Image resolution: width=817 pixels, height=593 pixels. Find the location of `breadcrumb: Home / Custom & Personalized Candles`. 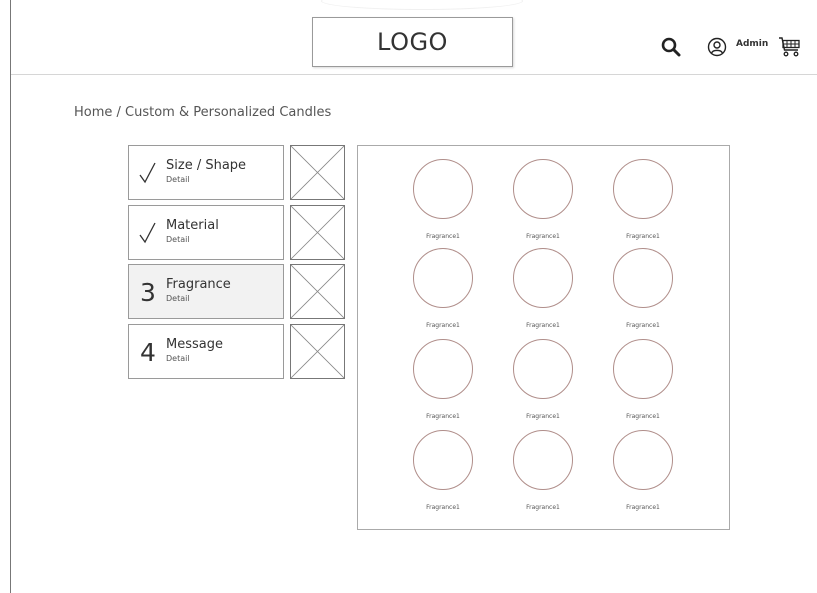

breadcrumb: Home / Custom & Personalized Candles is located at coordinates (202, 112).